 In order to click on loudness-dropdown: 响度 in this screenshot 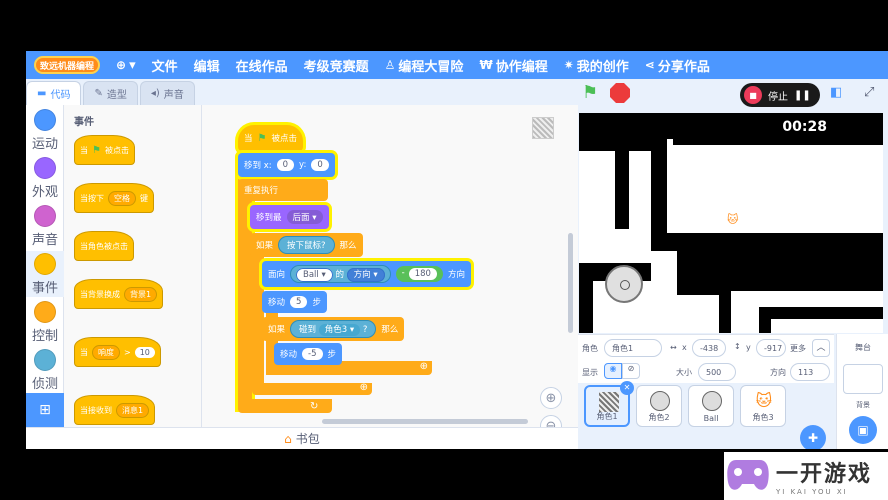, I will do `click(106, 352)`.